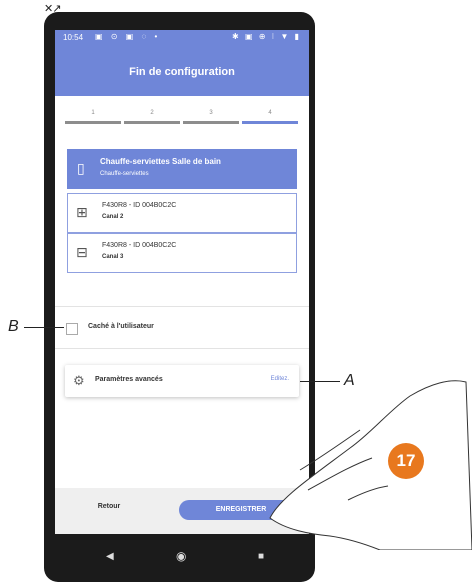 This screenshot has width=472, height=587. I want to click on status-time: 10:54, so click(73, 37).